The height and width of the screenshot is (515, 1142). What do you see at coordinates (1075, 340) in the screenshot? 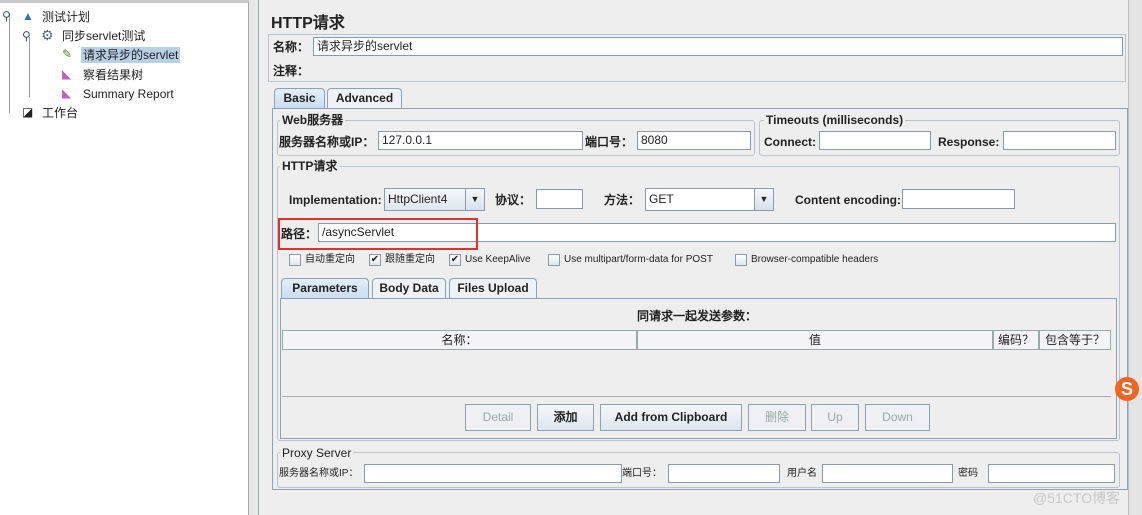
I see `column-header-include-equals: 包含等于？` at bounding box center [1075, 340].